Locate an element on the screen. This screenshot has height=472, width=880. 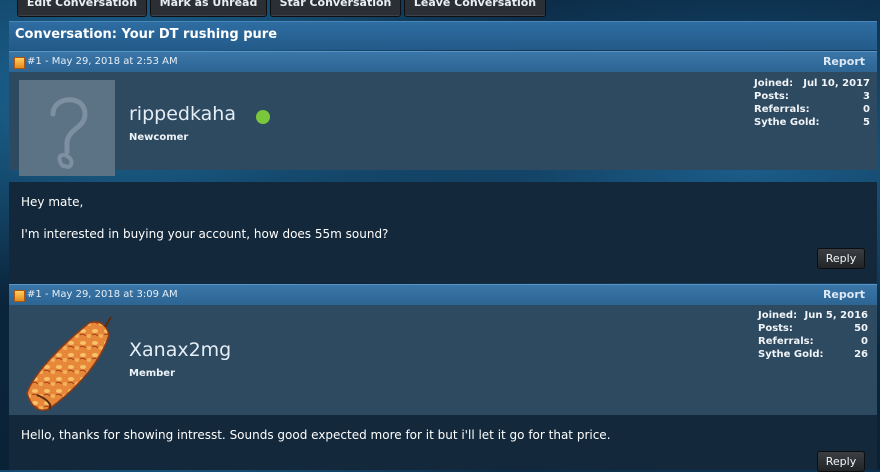
star-conversation-button: Star Conversation is located at coordinates (335, 8).